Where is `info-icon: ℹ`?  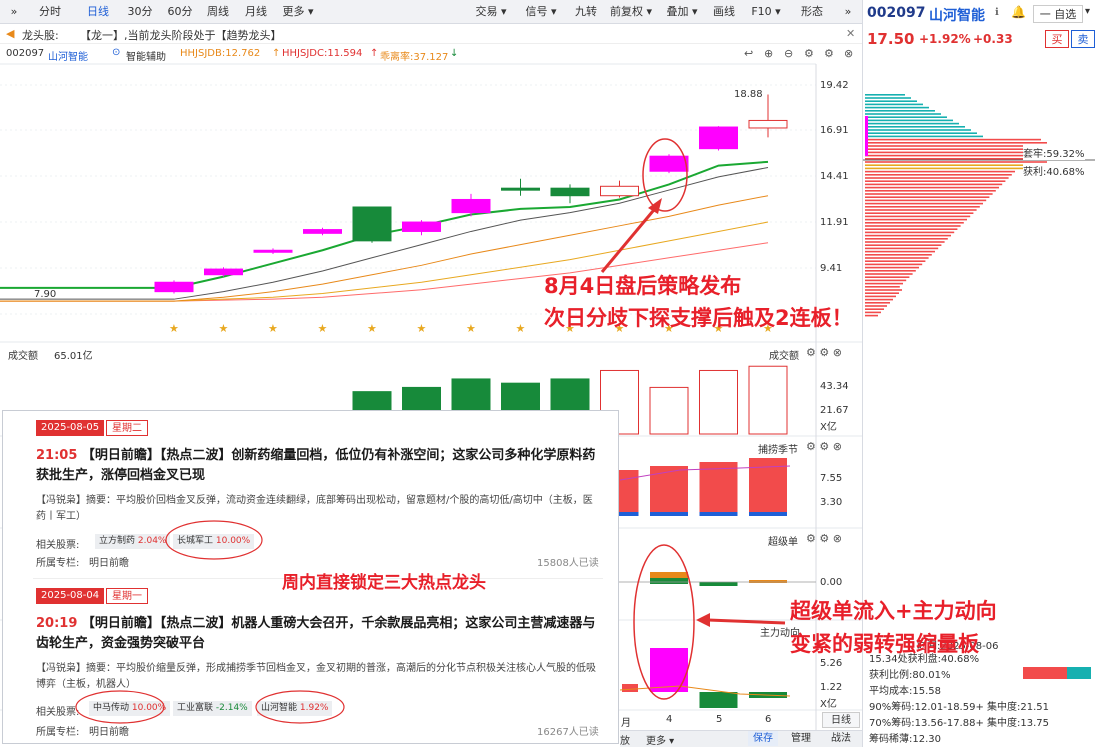
info-icon: ℹ is located at coordinates (997, 12).